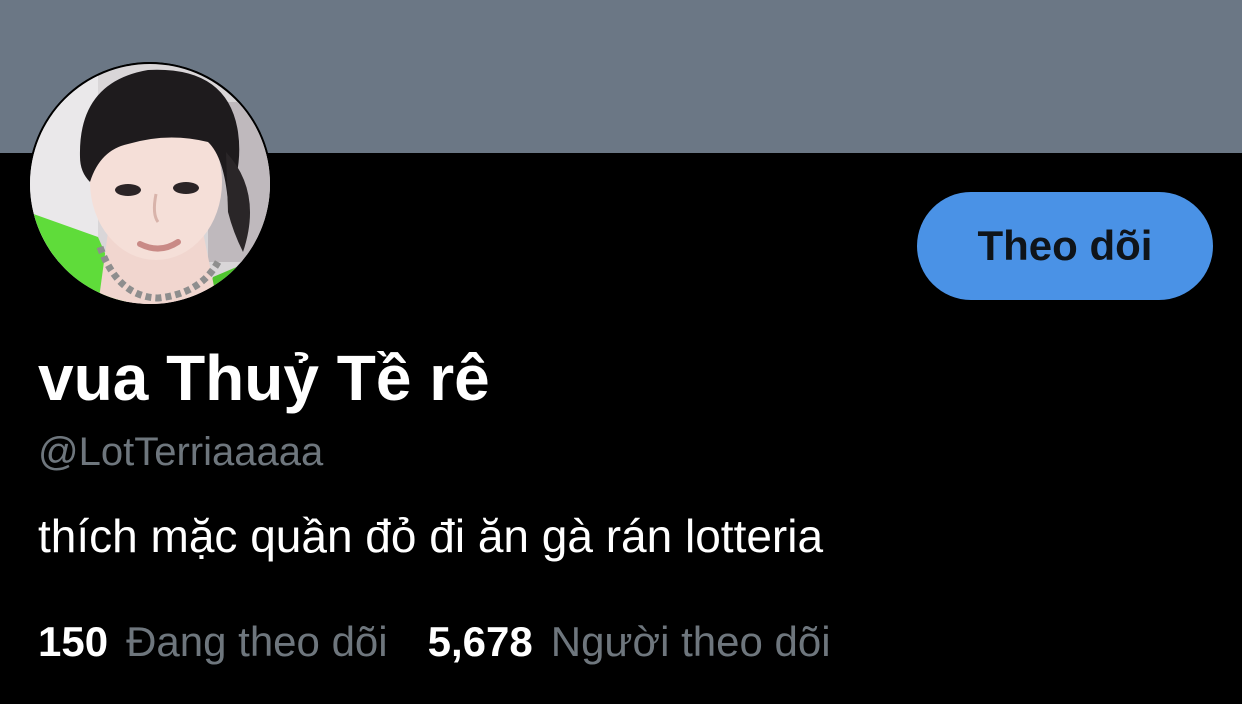  I want to click on following-count: 150, so click(73, 641).